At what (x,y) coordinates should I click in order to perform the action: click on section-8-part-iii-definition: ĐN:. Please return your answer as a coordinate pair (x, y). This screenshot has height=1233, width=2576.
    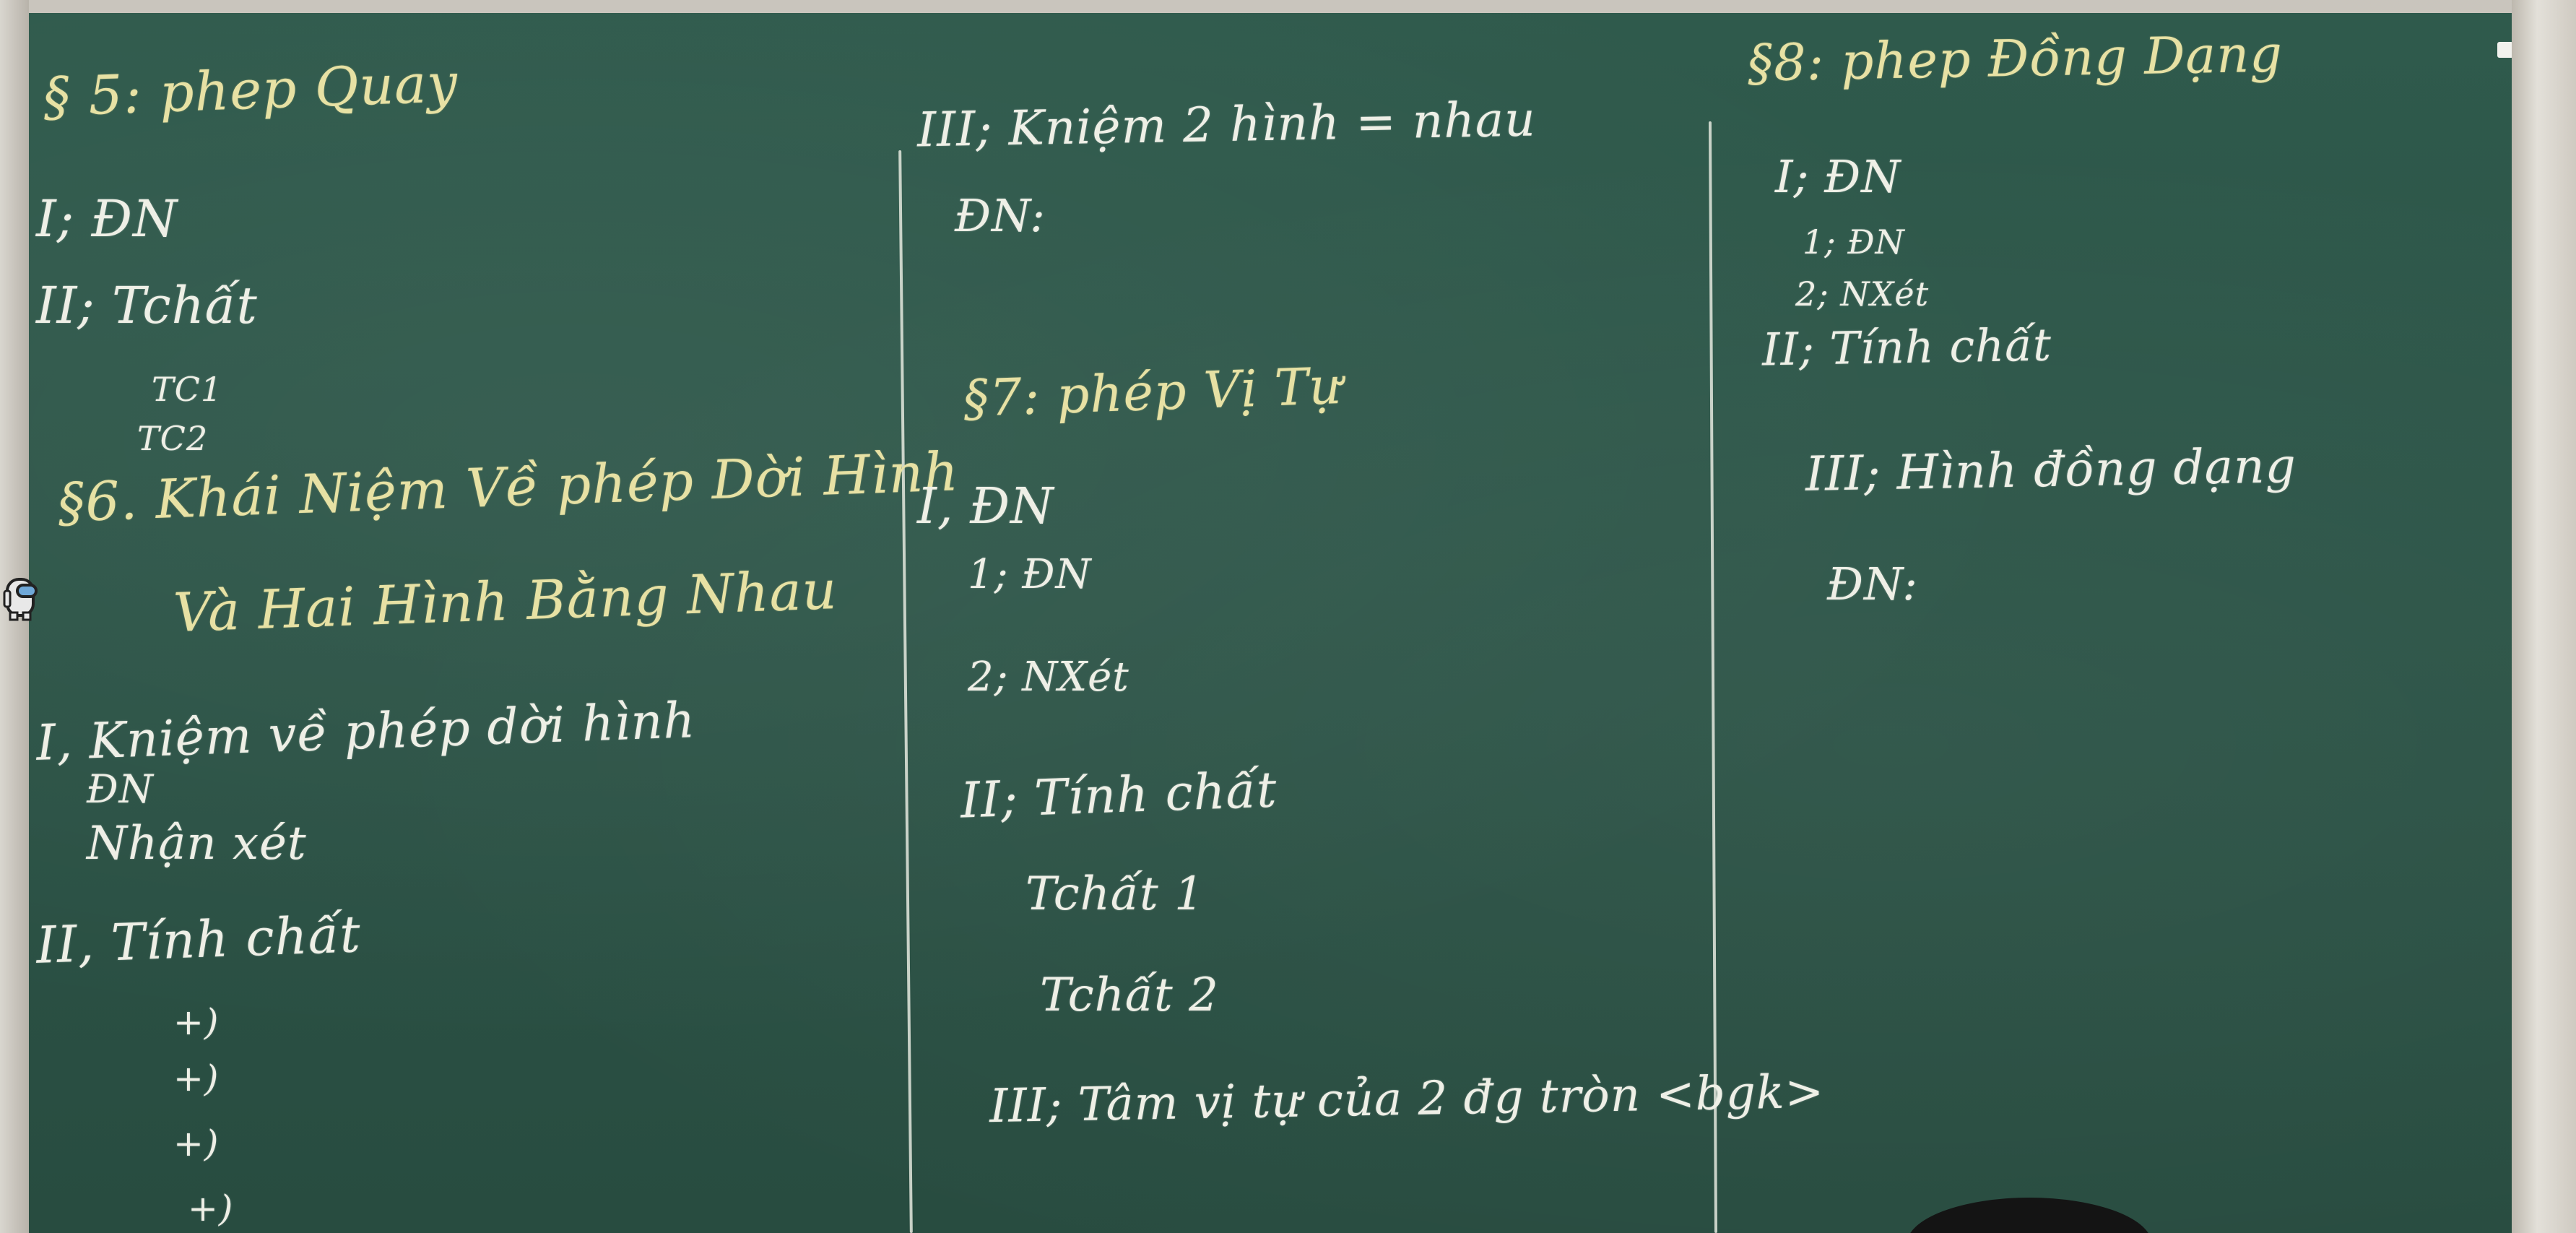
    Looking at the image, I should click on (1872, 584).